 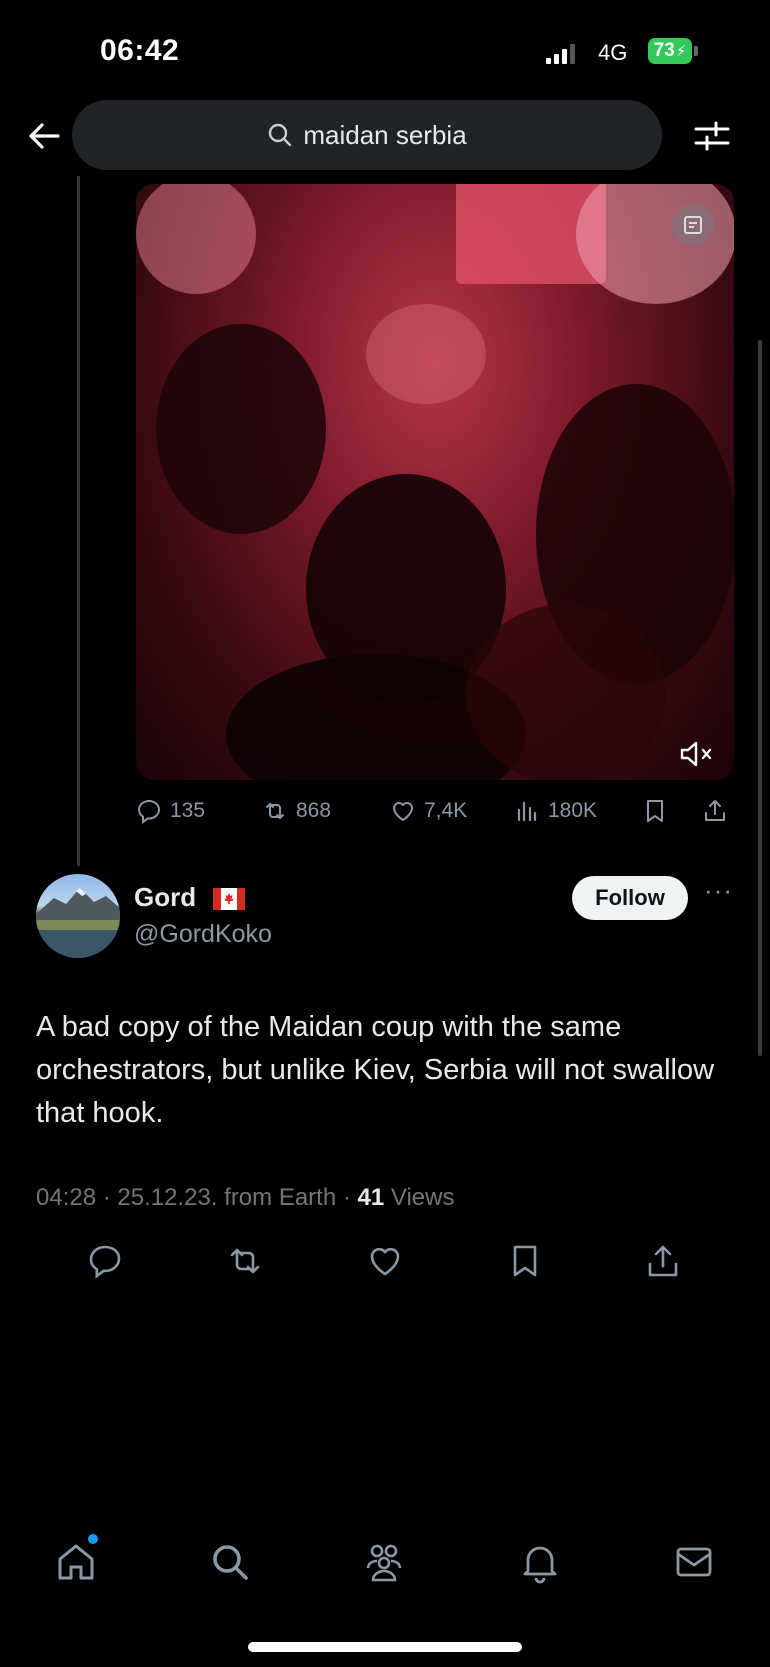 What do you see at coordinates (719, 890) in the screenshot?
I see `more-options-icon: ···` at bounding box center [719, 890].